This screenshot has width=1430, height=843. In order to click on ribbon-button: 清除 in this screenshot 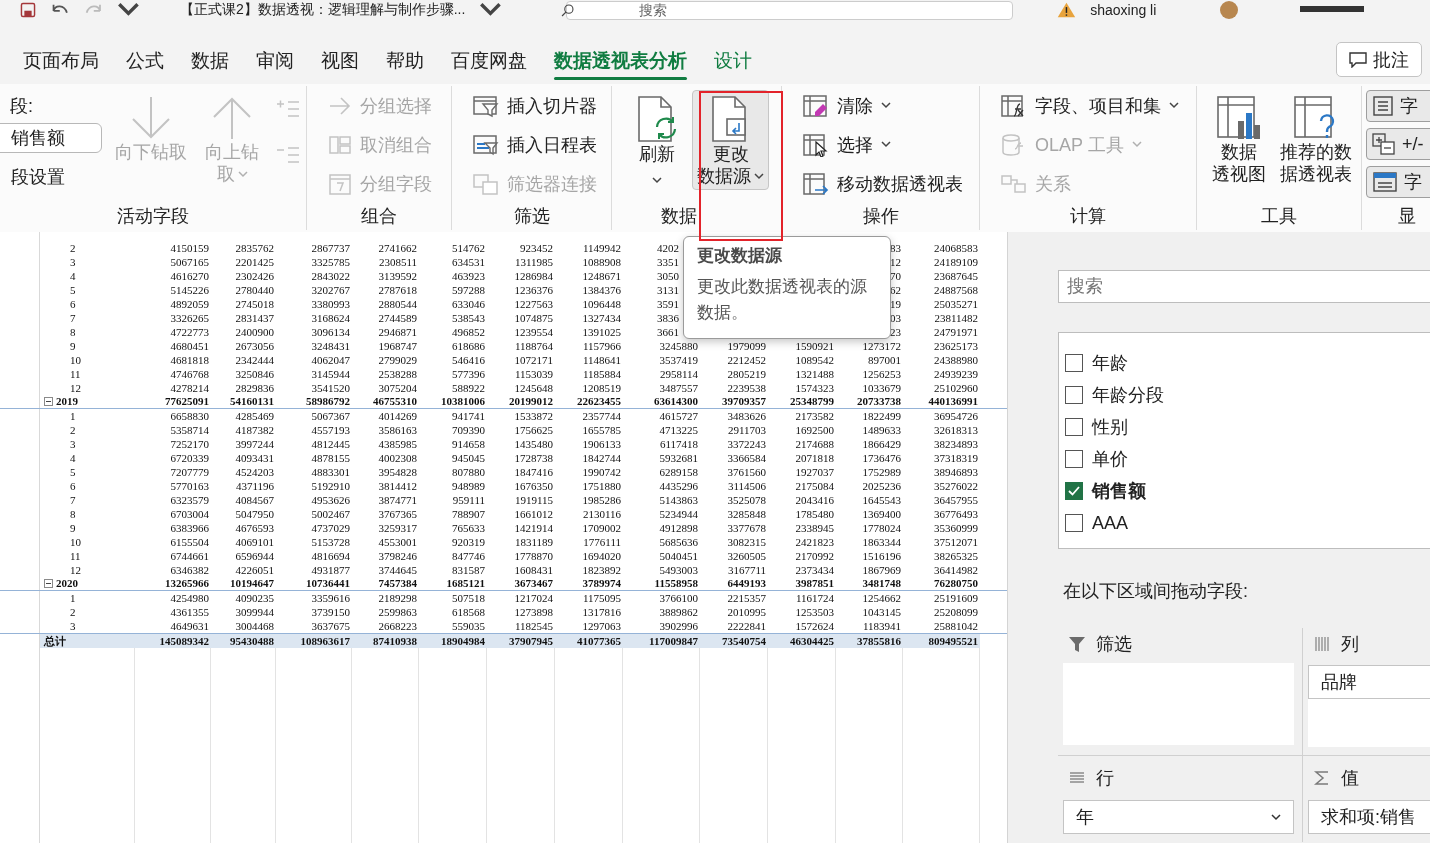, I will do `click(883, 105)`.